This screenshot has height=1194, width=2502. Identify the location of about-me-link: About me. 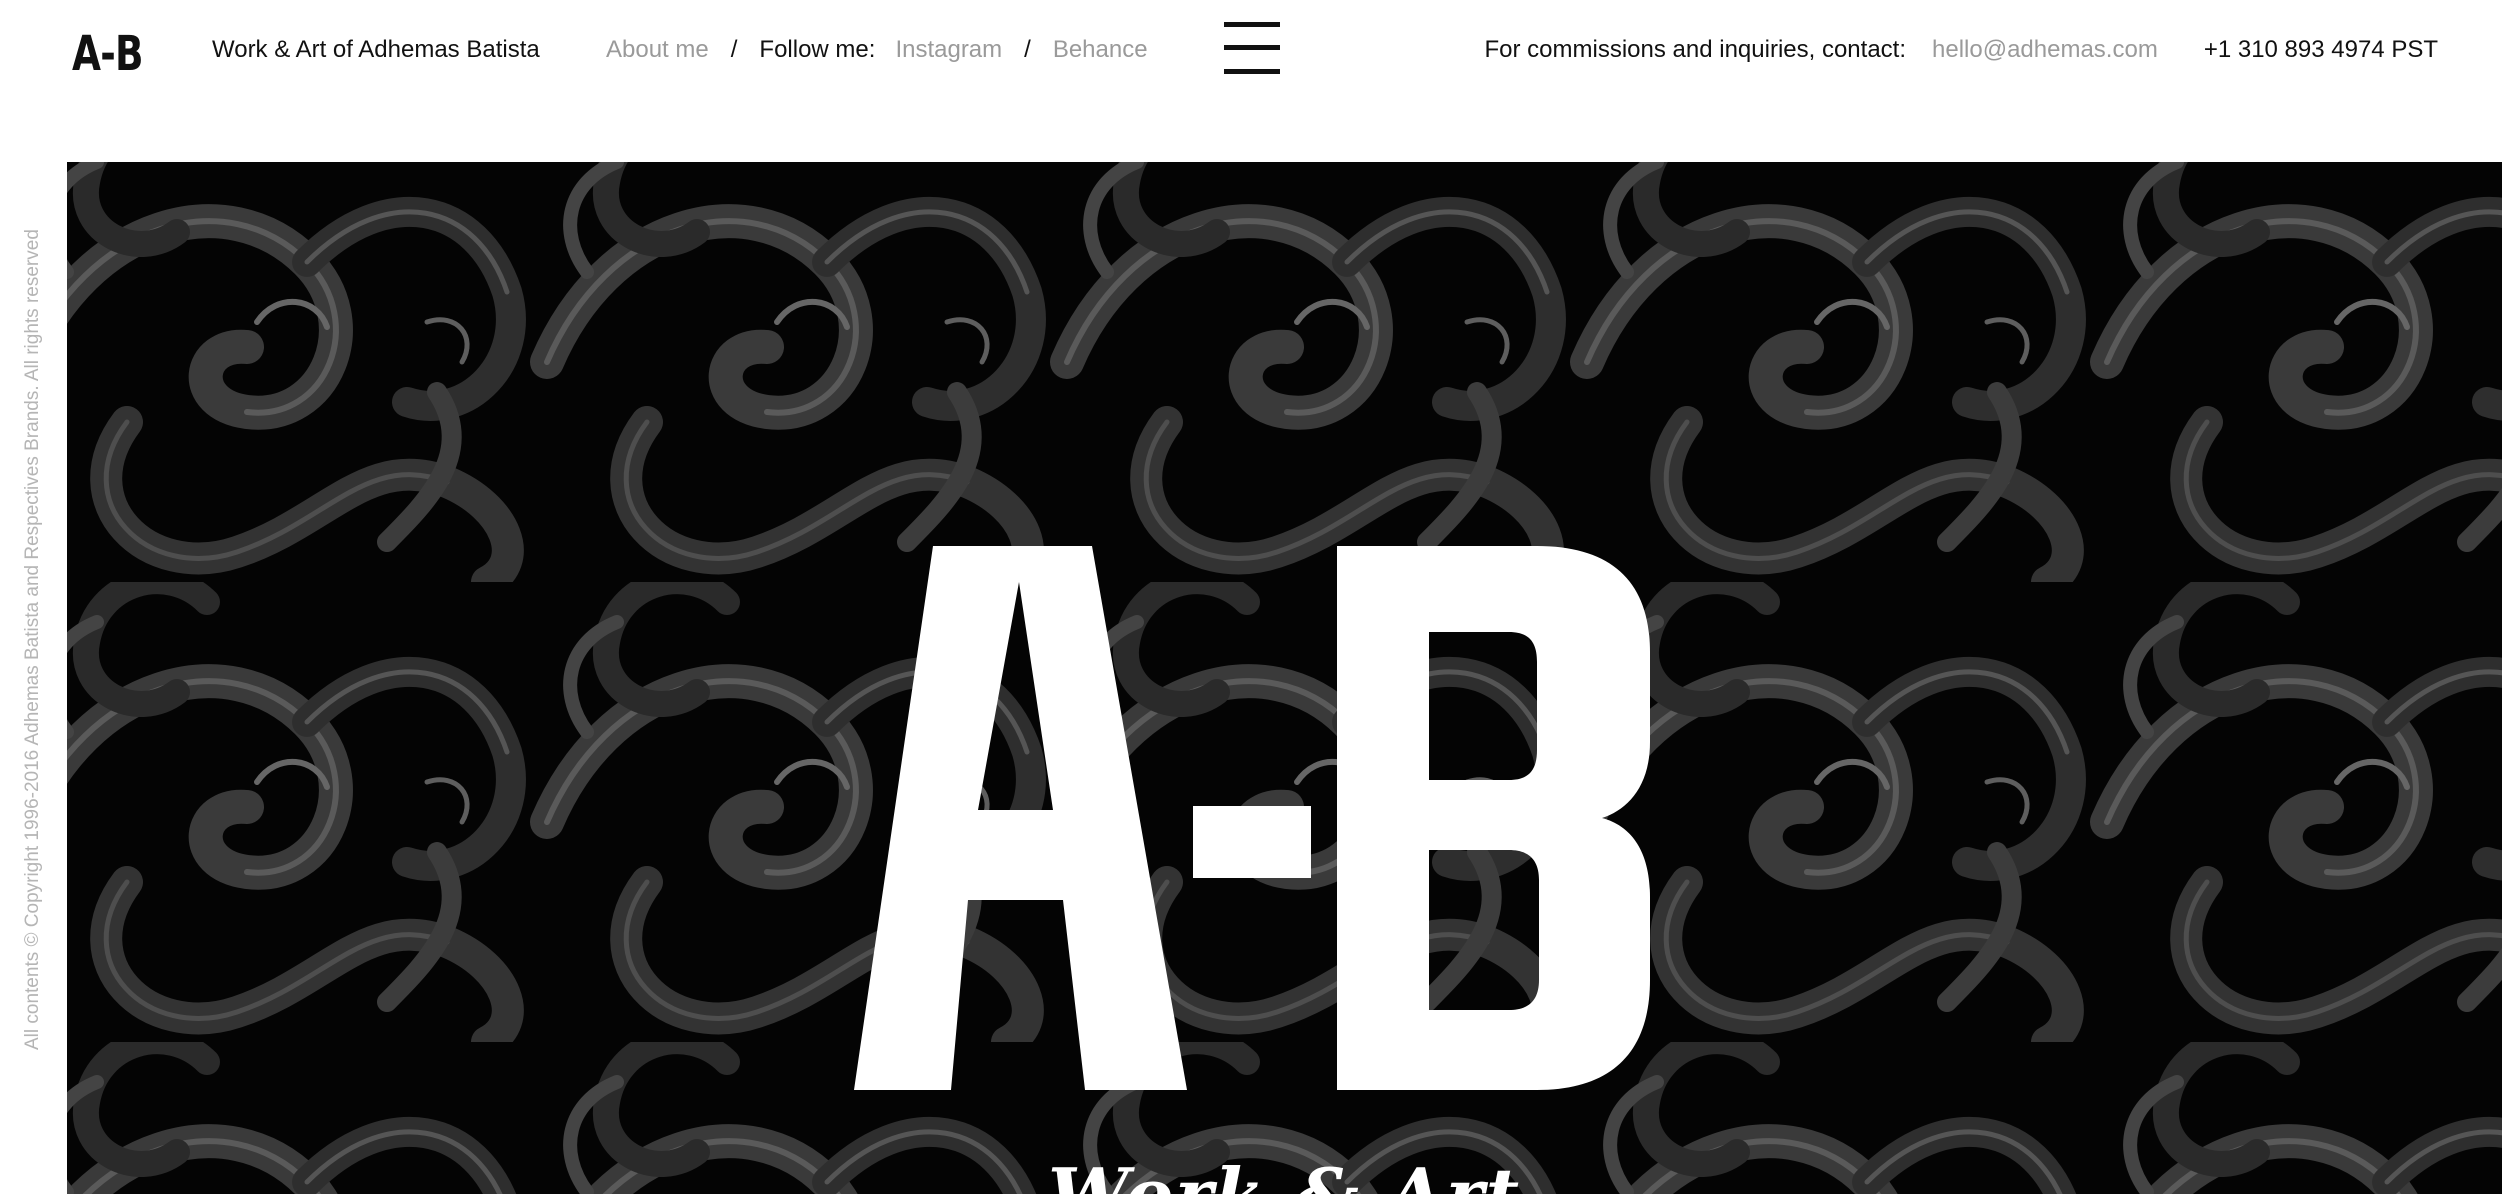
(657, 50).